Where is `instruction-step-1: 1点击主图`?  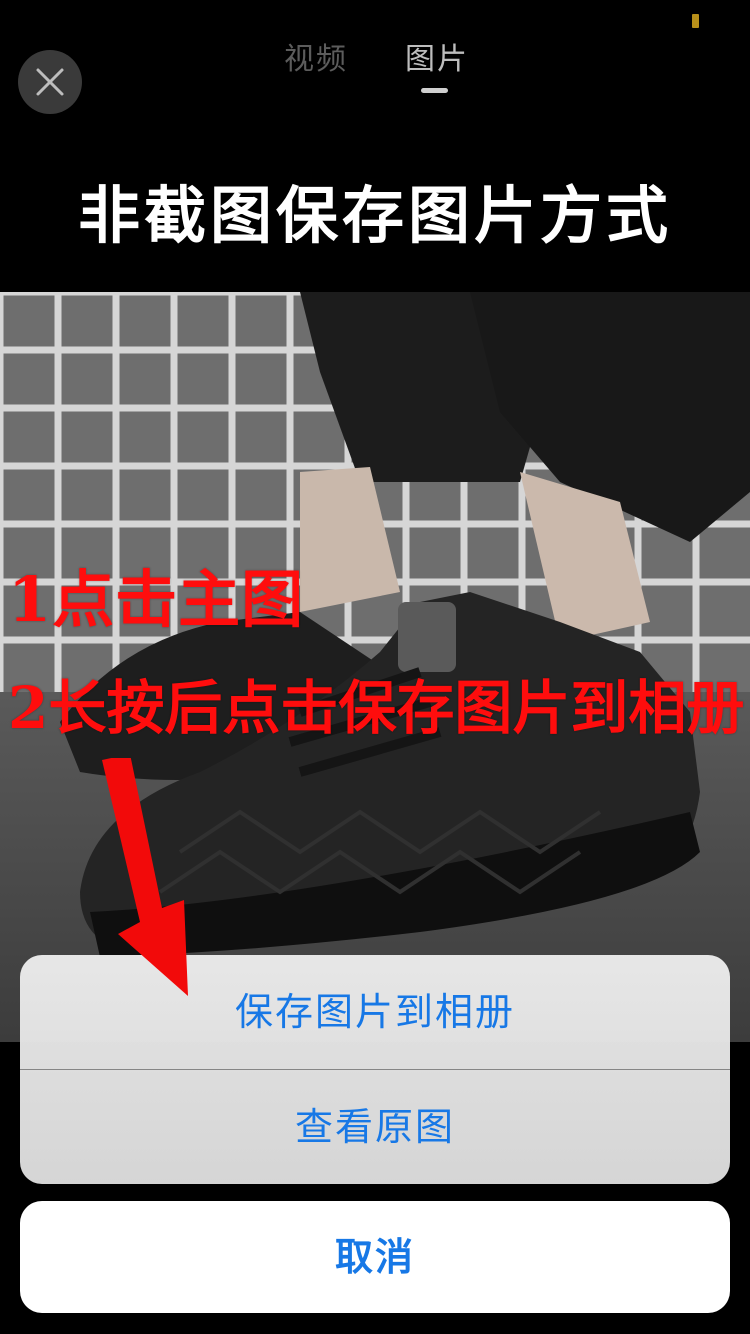
instruction-step-1: 1点击主图 is located at coordinates (156, 599).